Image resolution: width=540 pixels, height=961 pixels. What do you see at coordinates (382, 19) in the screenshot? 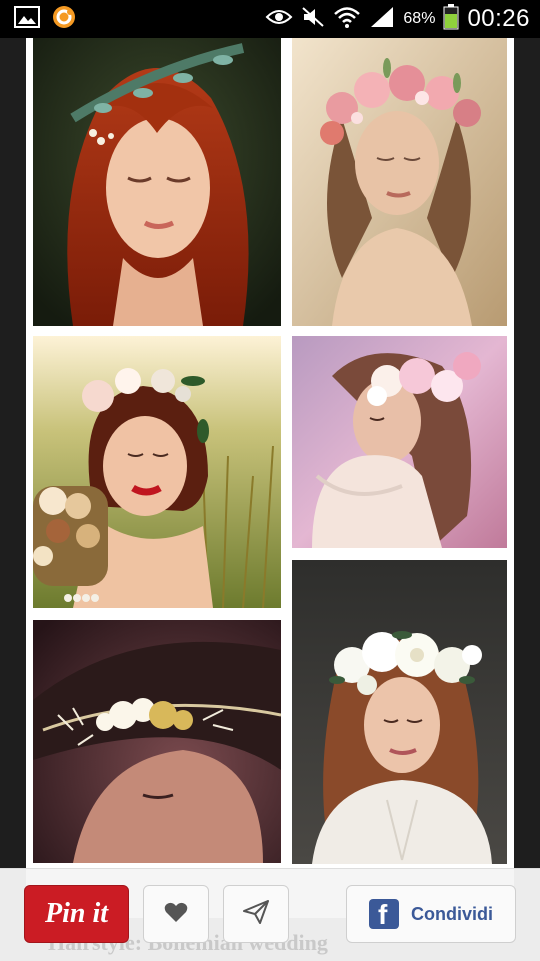
I see `signal-icon` at bounding box center [382, 19].